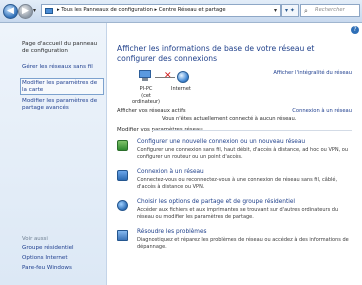 This screenshot has width=362, height=285. What do you see at coordinates (170, 172) in the screenshot?
I see `task-title: Connexion à un réseau` at bounding box center [170, 172].